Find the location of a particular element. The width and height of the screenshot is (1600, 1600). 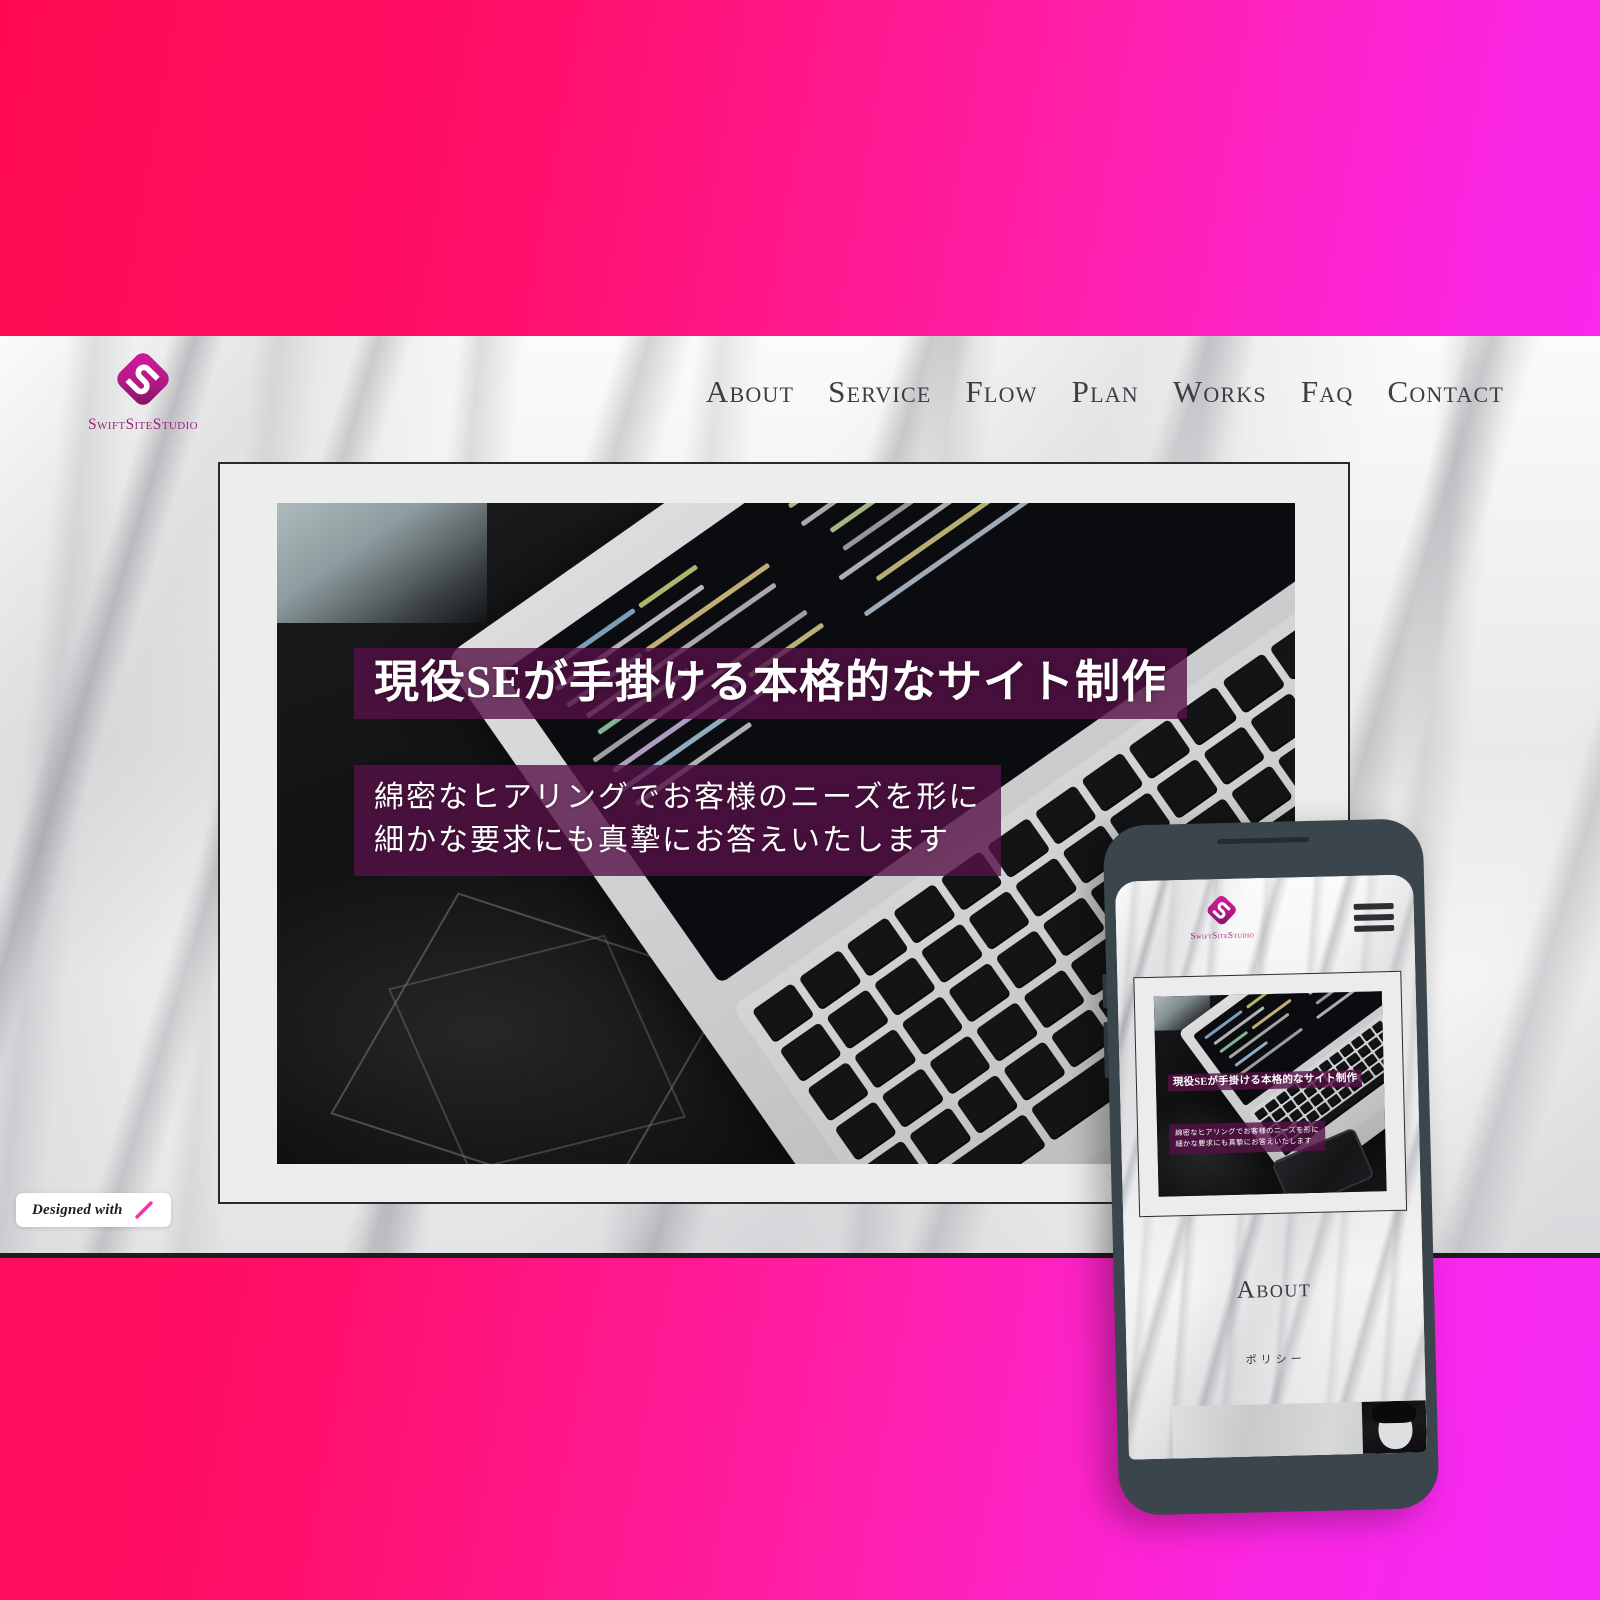

phone-about-section: About ポリシー is located at coordinates (1275, 1337).